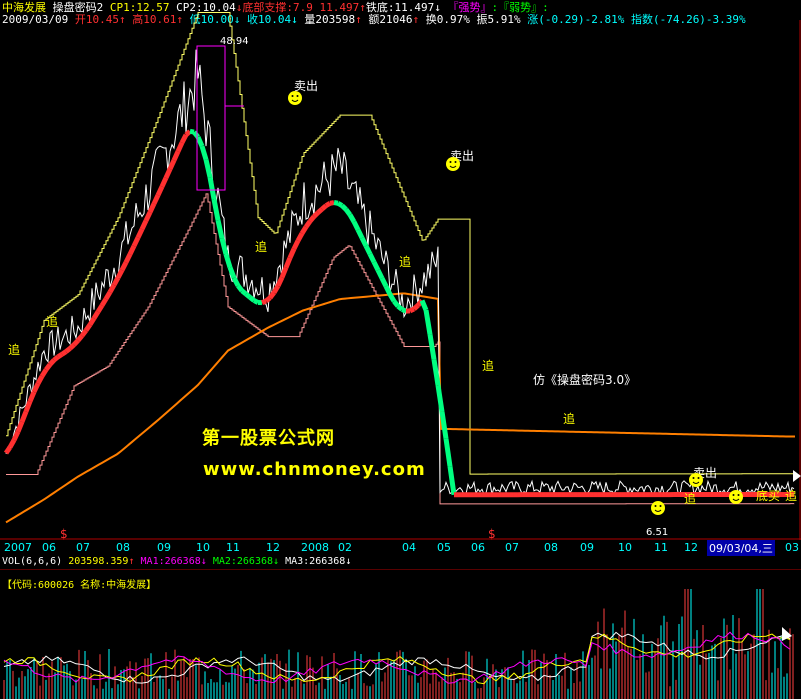 This screenshot has height=699, width=801. I want to click on x-tick-label: 2007, so click(18, 547).